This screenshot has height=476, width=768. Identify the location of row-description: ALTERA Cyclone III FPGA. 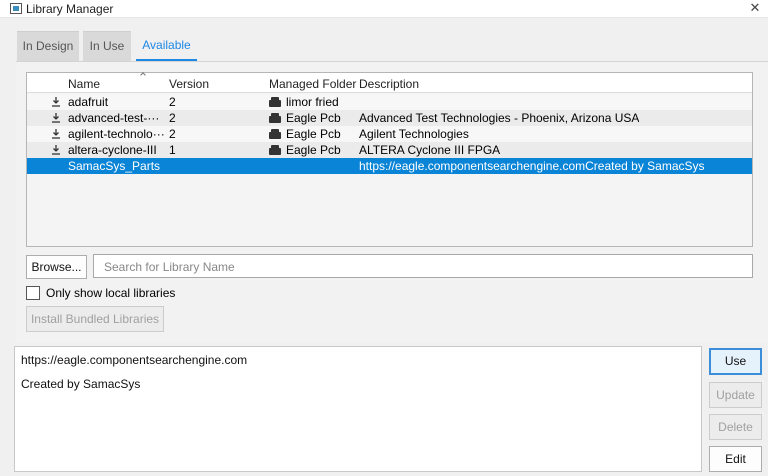
(430, 150).